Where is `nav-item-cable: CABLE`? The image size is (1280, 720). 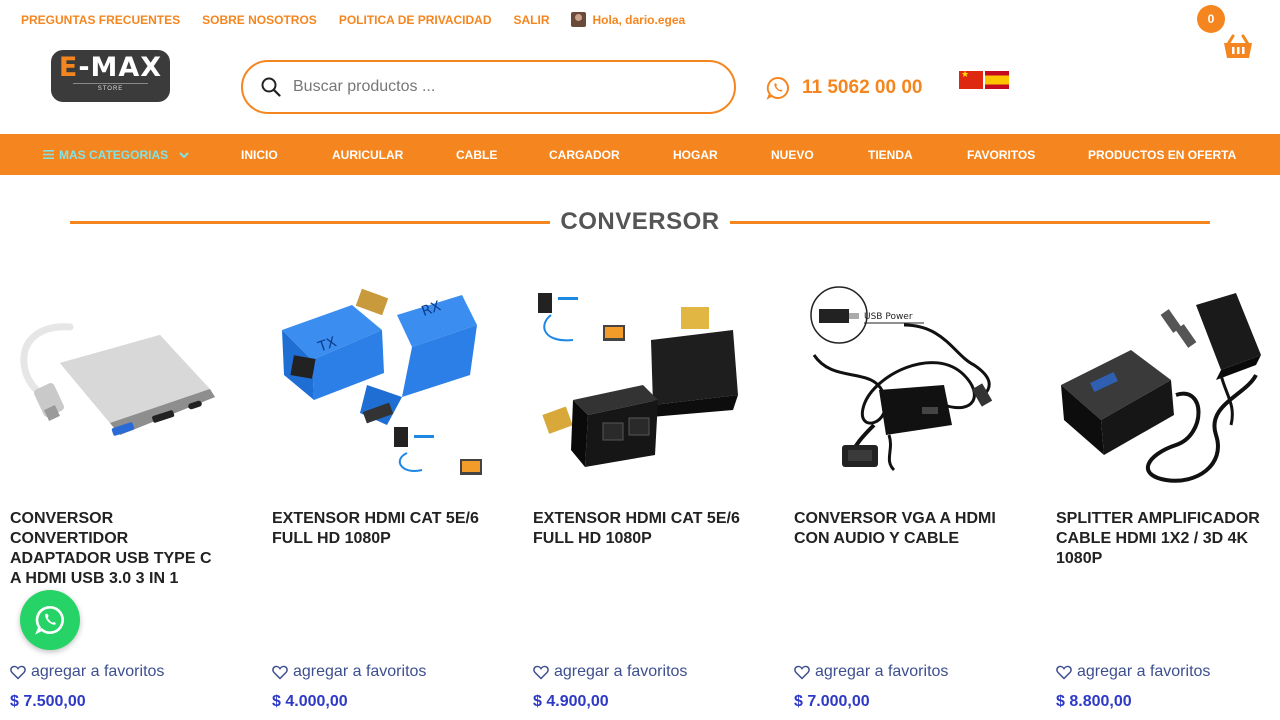
nav-item-cable: CABLE is located at coordinates (476, 155).